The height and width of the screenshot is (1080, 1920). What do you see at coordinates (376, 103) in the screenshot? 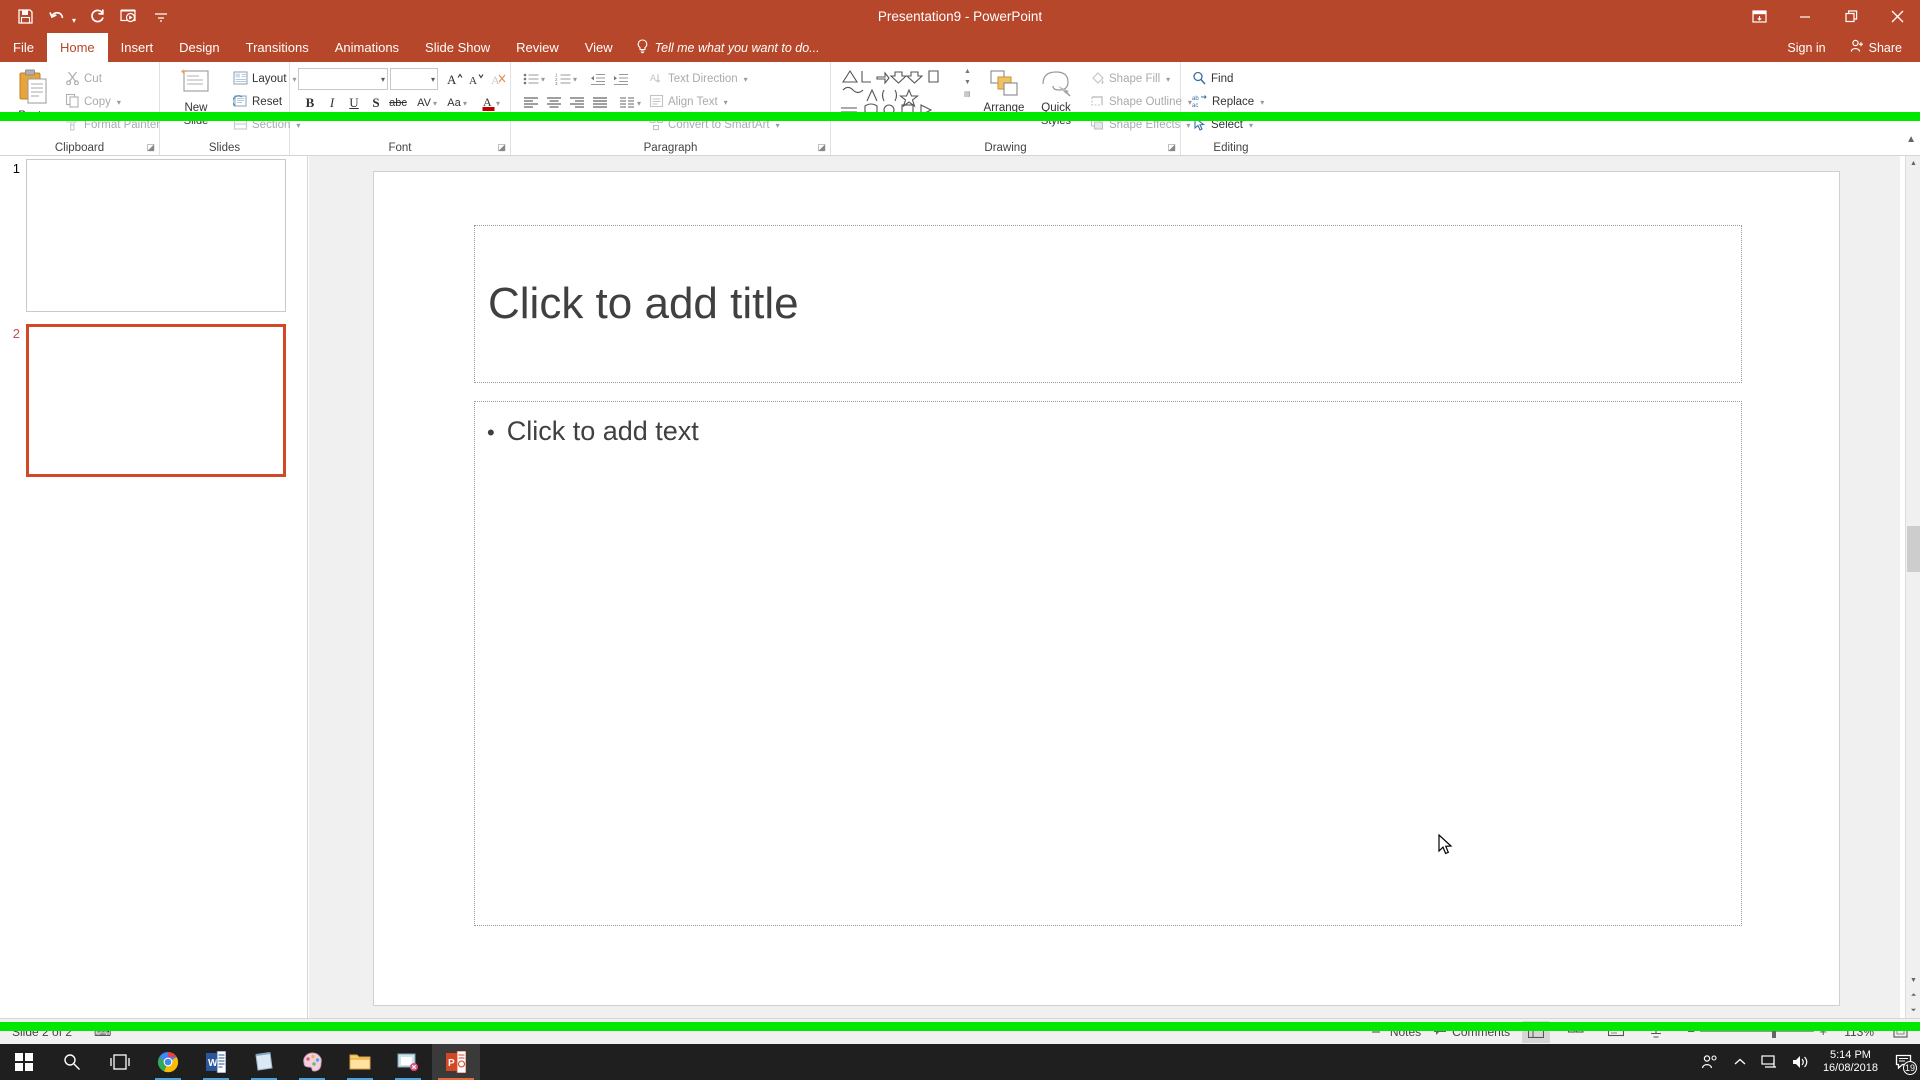
I see `text-shadow-button: S` at bounding box center [376, 103].